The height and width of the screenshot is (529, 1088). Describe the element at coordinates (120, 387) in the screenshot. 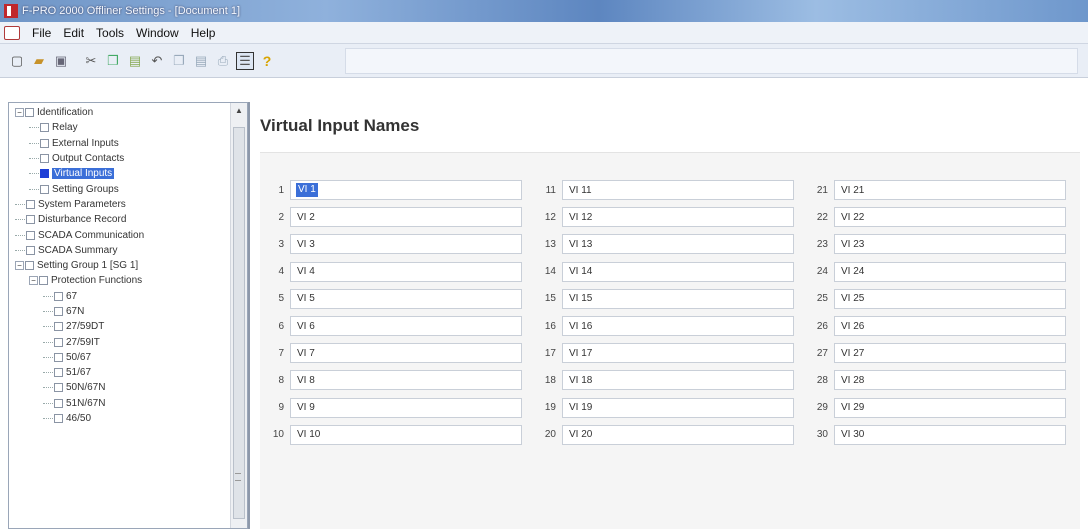

I see `tree-item: 50N/67N` at that location.